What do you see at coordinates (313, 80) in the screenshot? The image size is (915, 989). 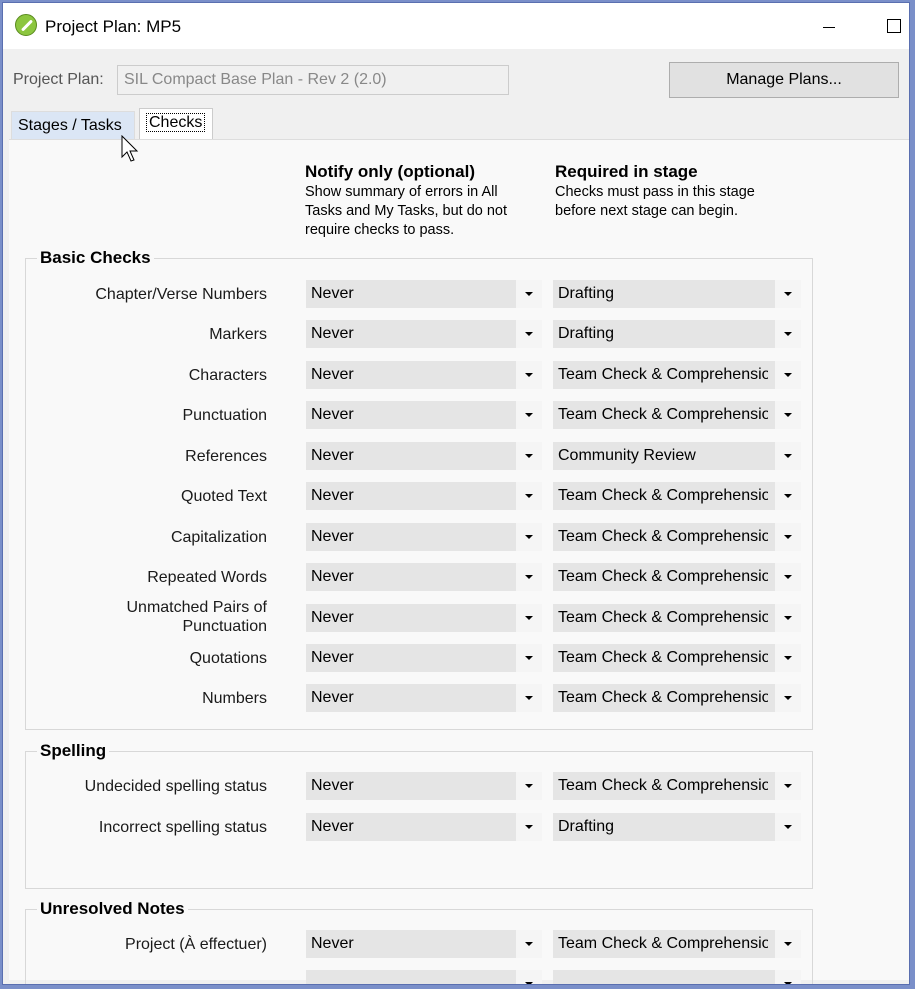 I see `project-plan-field: SIL Compact Base Plan - Rev 2 (2.0)` at bounding box center [313, 80].